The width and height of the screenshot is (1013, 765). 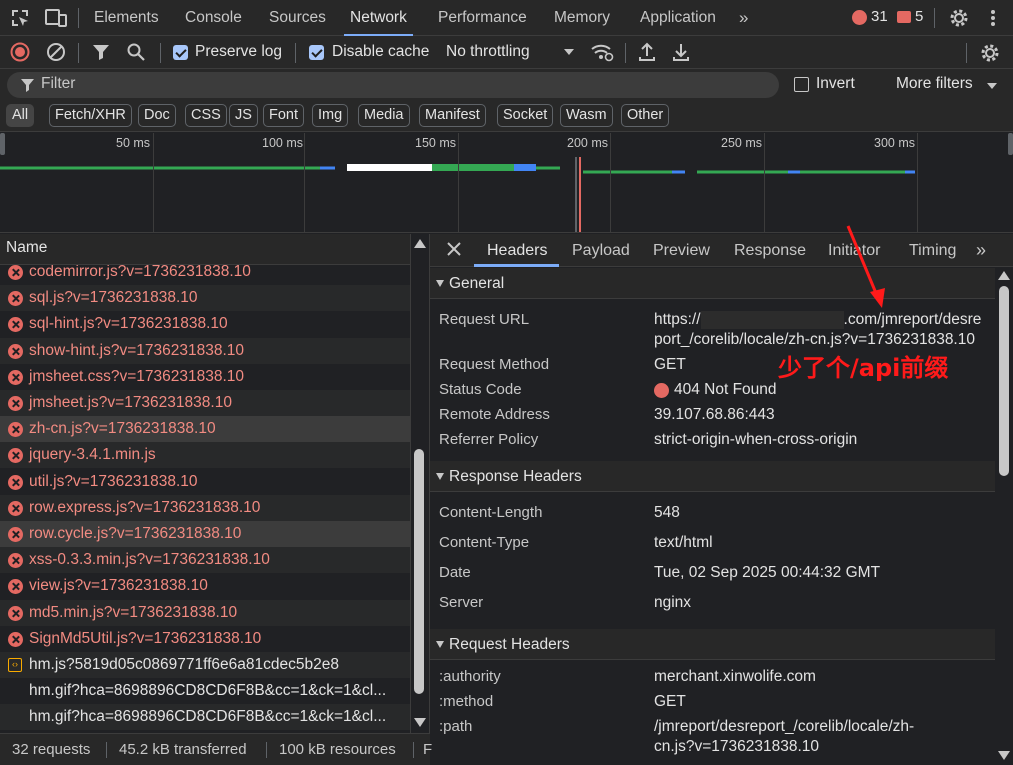 What do you see at coordinates (681, 52) in the screenshot?
I see `export-har-icon` at bounding box center [681, 52].